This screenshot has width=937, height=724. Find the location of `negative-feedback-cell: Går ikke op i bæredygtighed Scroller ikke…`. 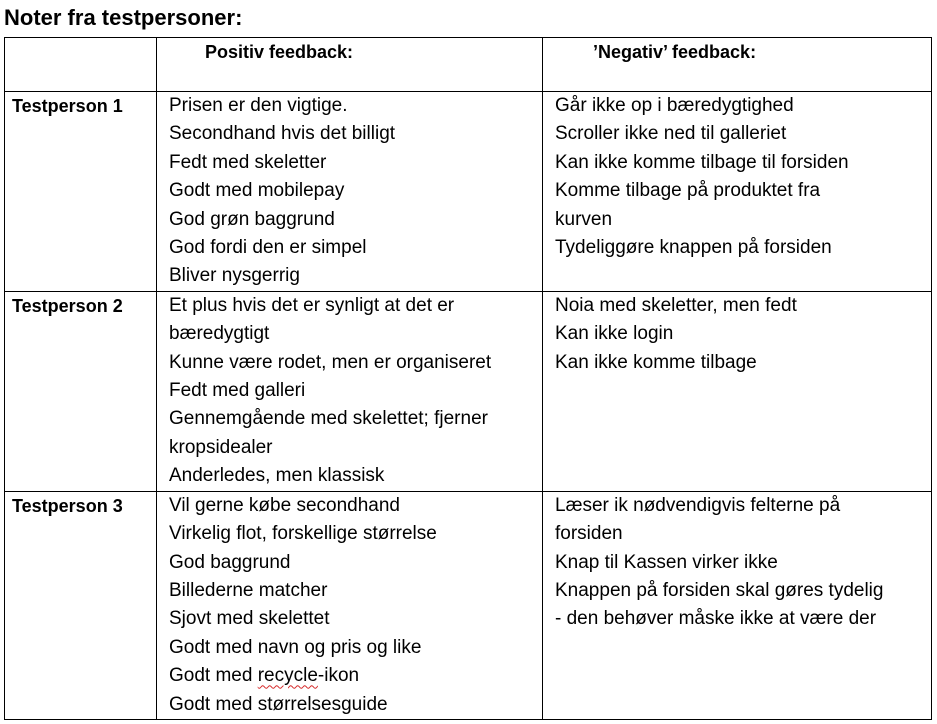

negative-feedback-cell: Går ikke op i bæredygtighed Scroller ikke… is located at coordinates (737, 191).